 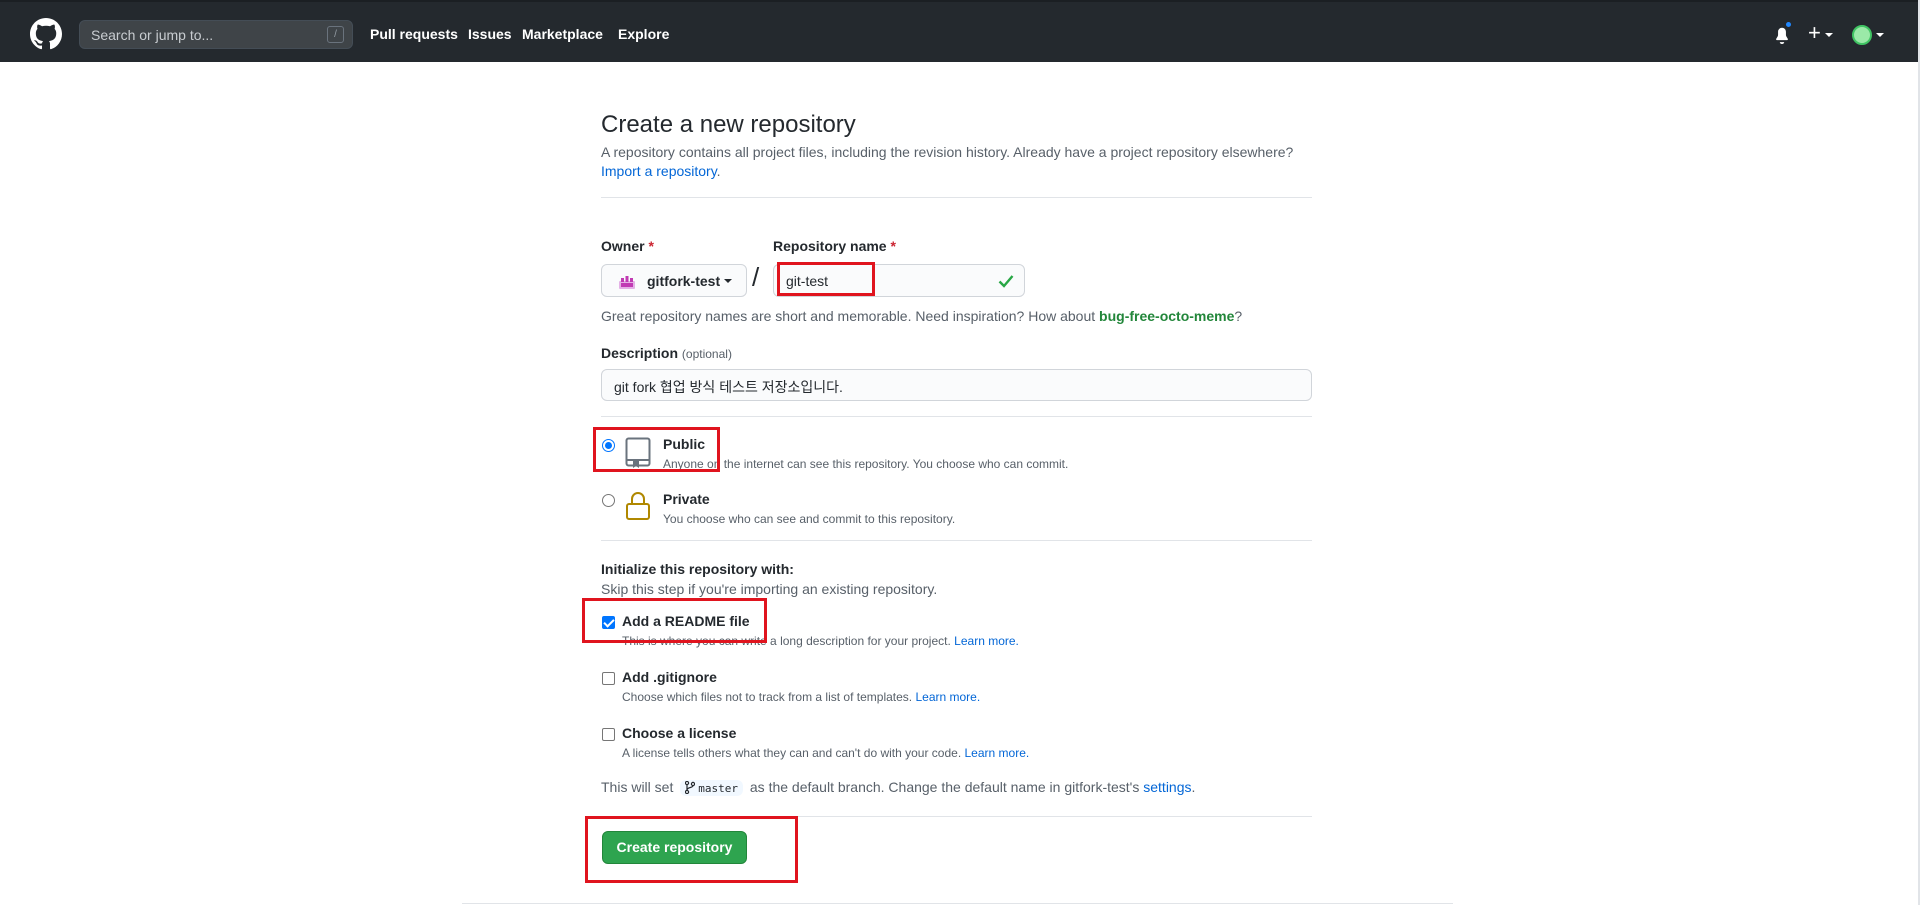 I want to click on nav-explore: Explore, so click(x=643, y=34).